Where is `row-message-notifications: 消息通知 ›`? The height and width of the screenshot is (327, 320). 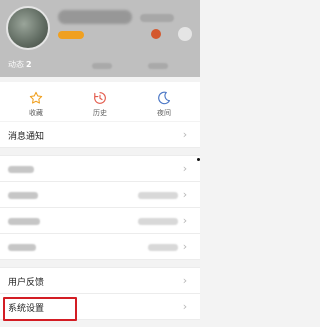 row-message-notifications: 消息通知 › is located at coordinates (100, 135).